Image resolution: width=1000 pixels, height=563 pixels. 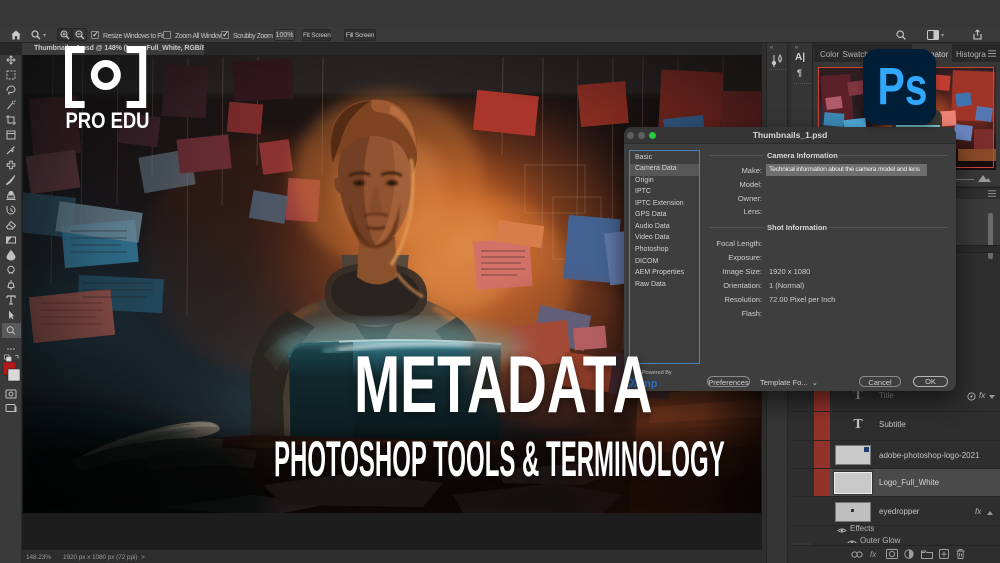 I want to click on svg-text: Ps, so click(x=903, y=87).